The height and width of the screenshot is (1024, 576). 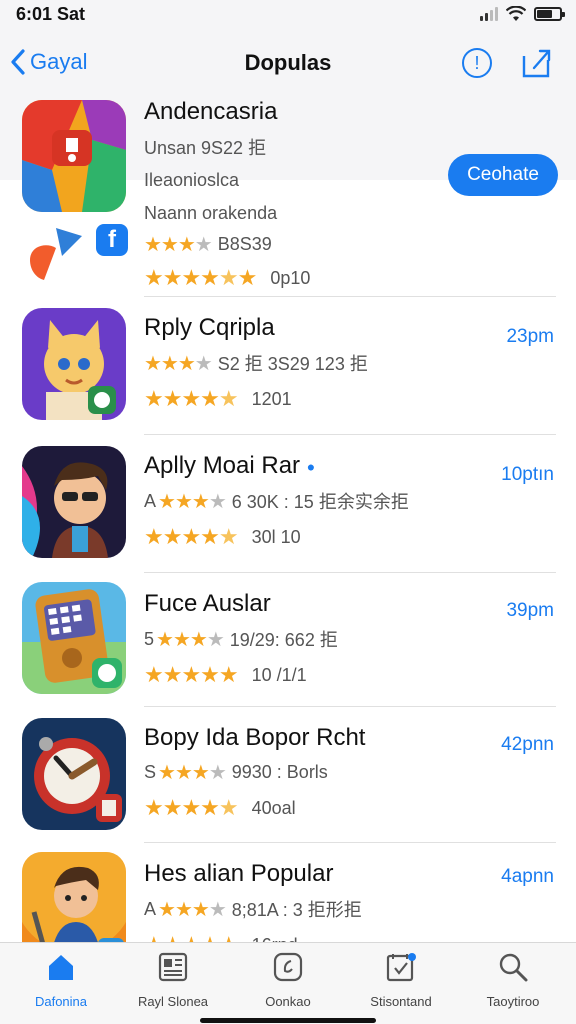 What do you see at coordinates (178, 245) in the screenshot?
I see `rating-stars: ★★★★` at bounding box center [178, 245].